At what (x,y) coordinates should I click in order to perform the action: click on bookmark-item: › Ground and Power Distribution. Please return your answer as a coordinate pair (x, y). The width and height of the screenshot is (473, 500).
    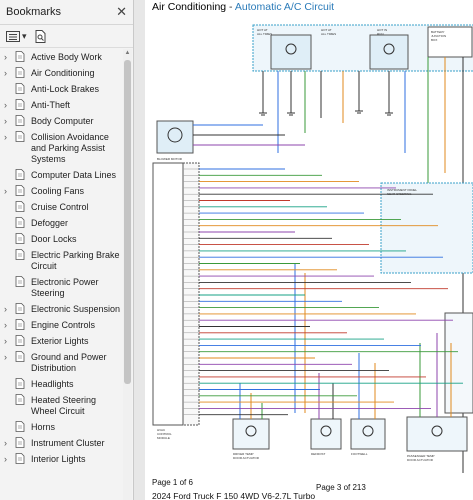
    Looking at the image, I should click on (60, 362).